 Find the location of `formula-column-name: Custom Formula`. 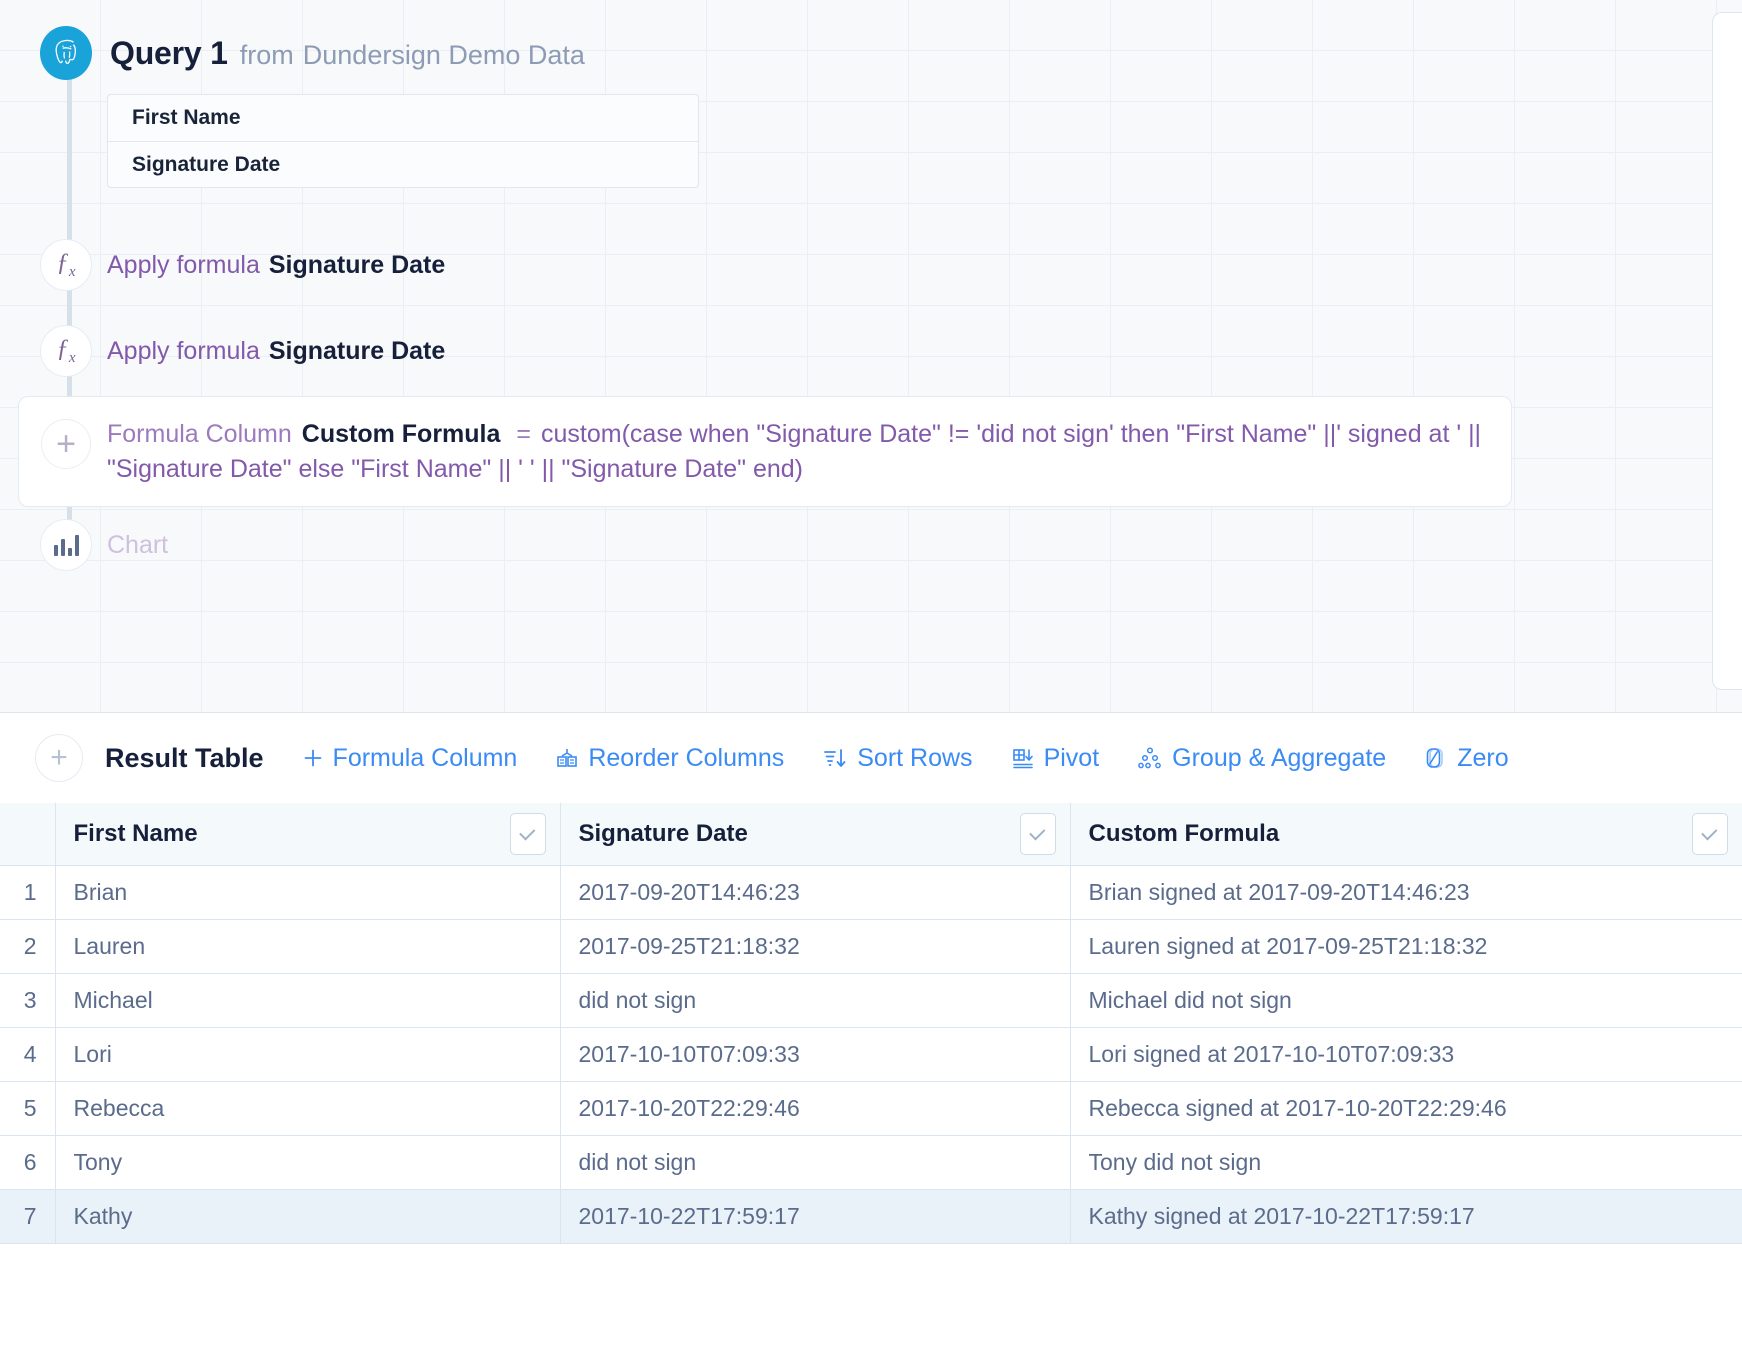

formula-column-name: Custom Formula is located at coordinates (401, 434).